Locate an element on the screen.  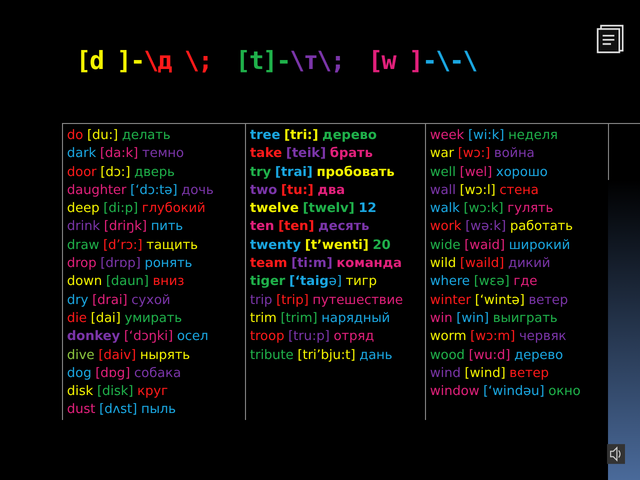
transcription: [‘dɔ:tə] is located at coordinates (154, 190).